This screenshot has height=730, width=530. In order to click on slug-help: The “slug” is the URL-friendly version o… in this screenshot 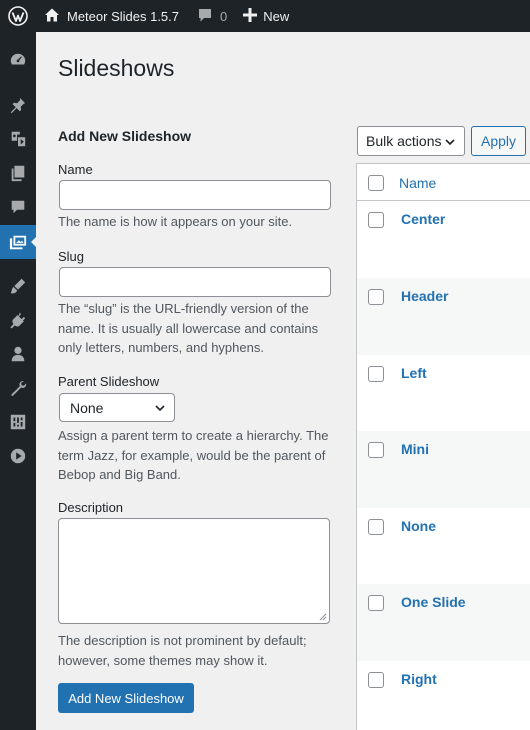, I will do `click(188, 328)`.